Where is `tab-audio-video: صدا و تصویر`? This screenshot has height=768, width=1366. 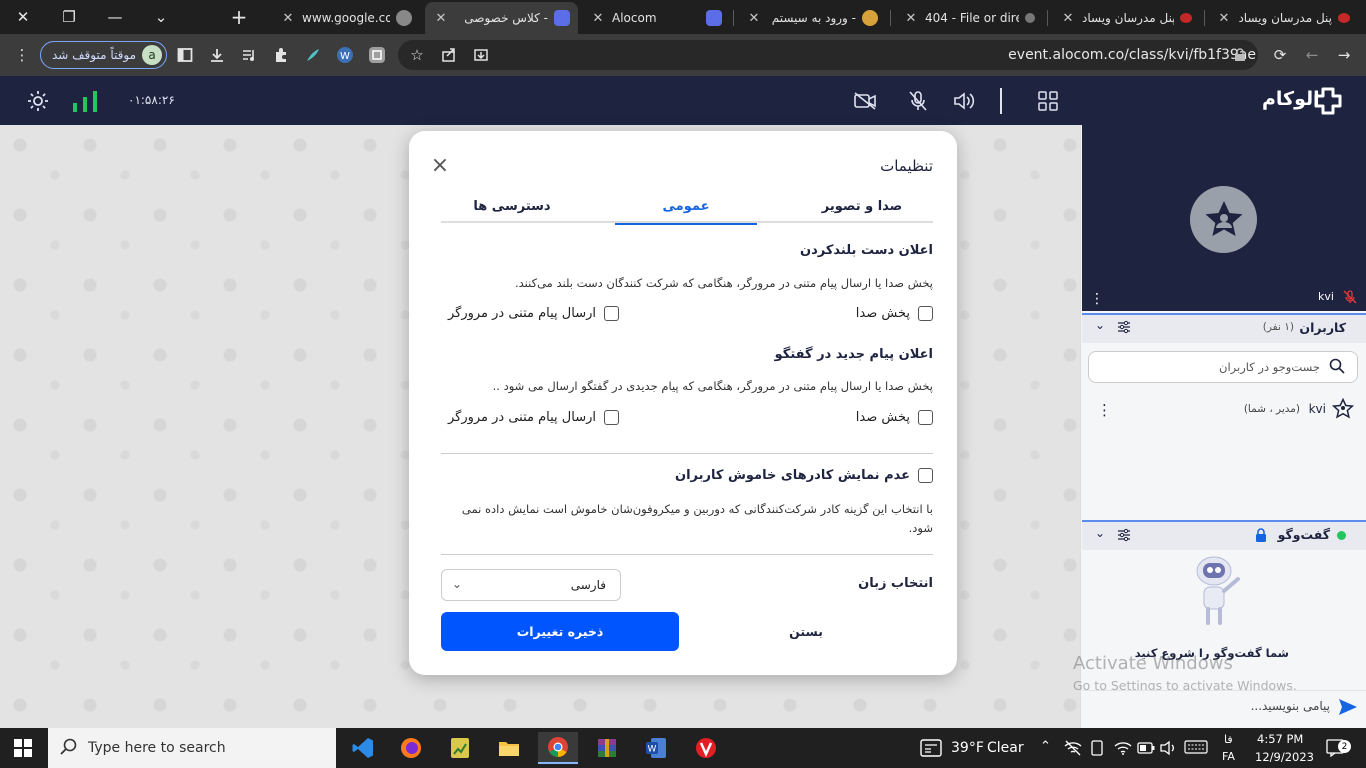 tab-audio-video: صدا و تصویر is located at coordinates (862, 206).